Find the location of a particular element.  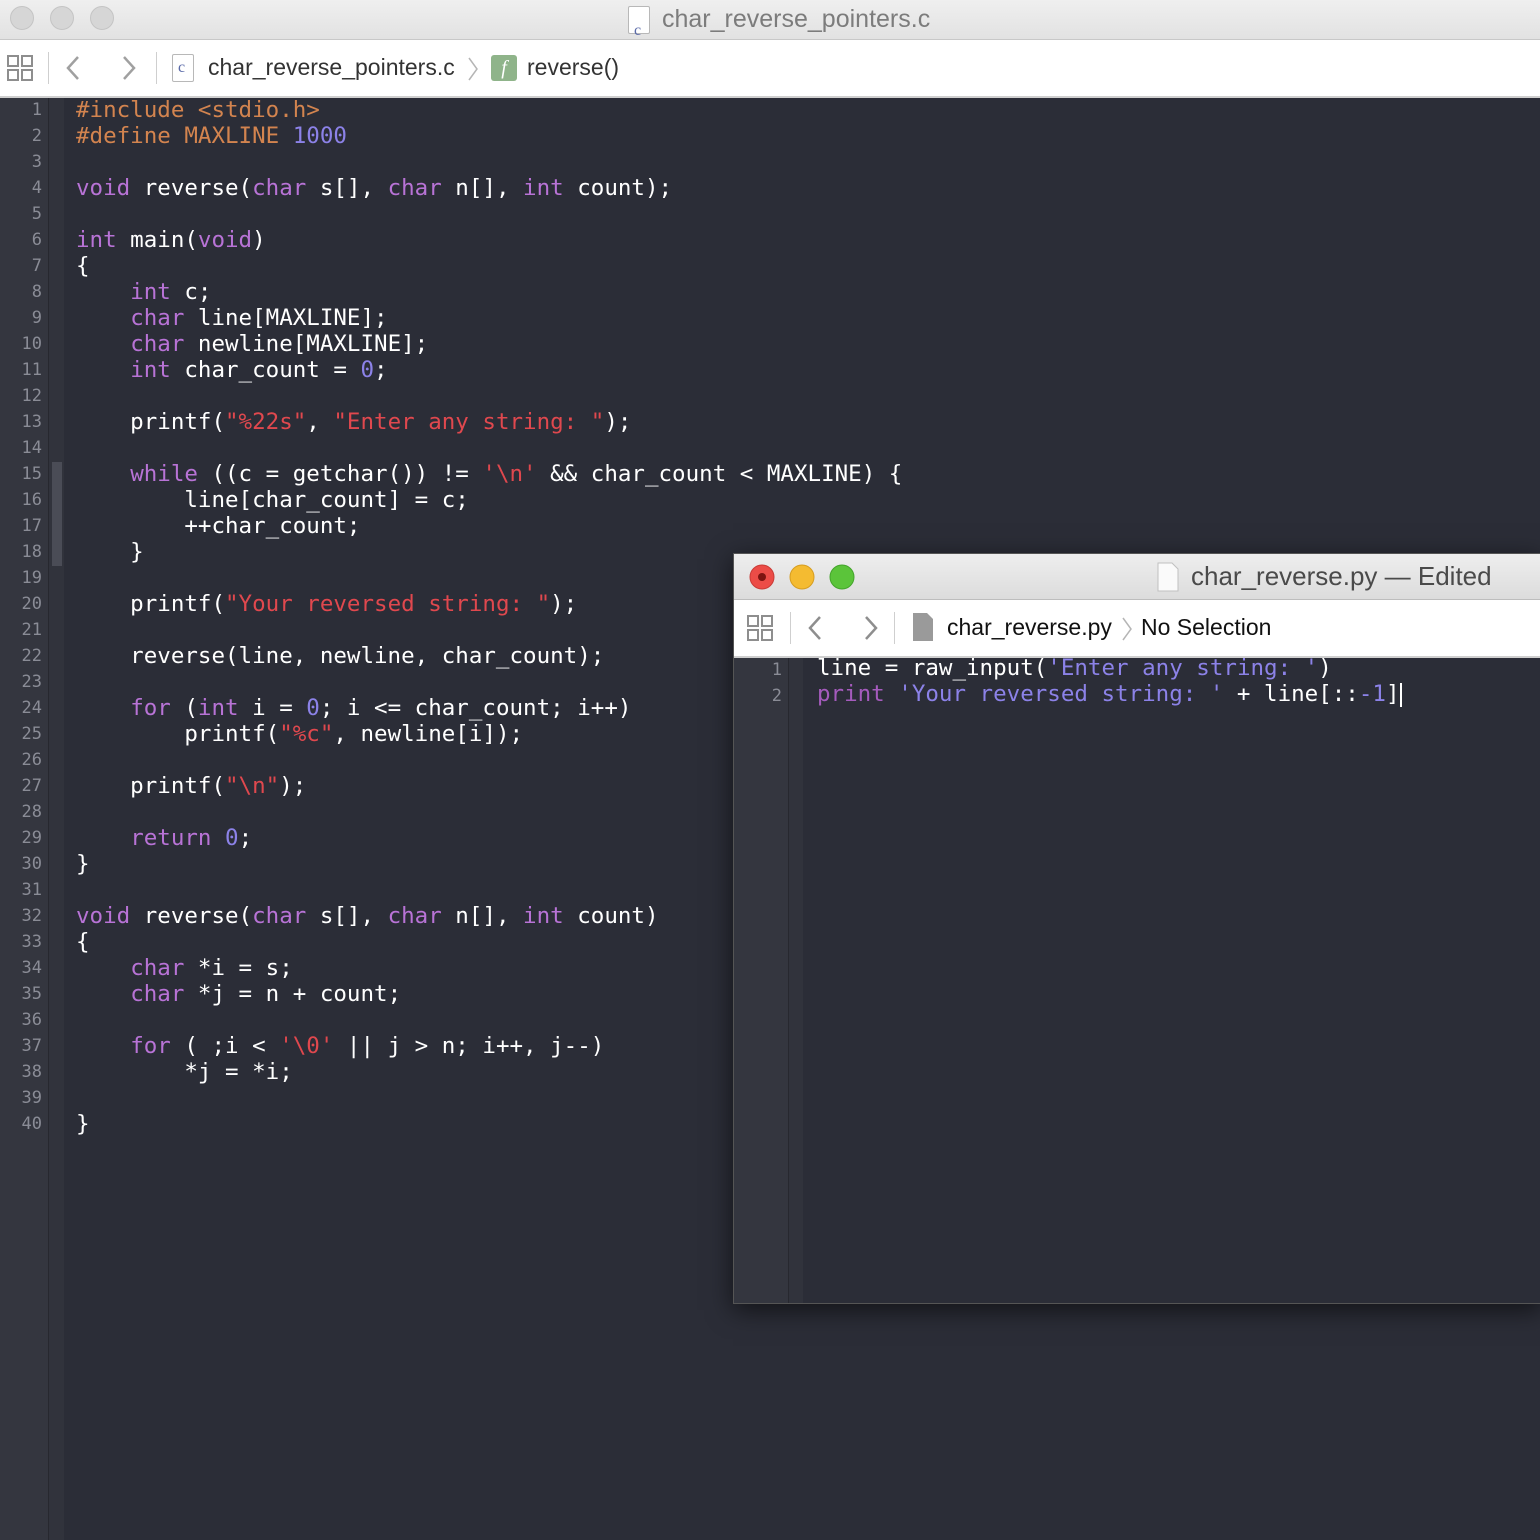

main-title-bar: c char_reverse_pointers.c is located at coordinates (770, 20).